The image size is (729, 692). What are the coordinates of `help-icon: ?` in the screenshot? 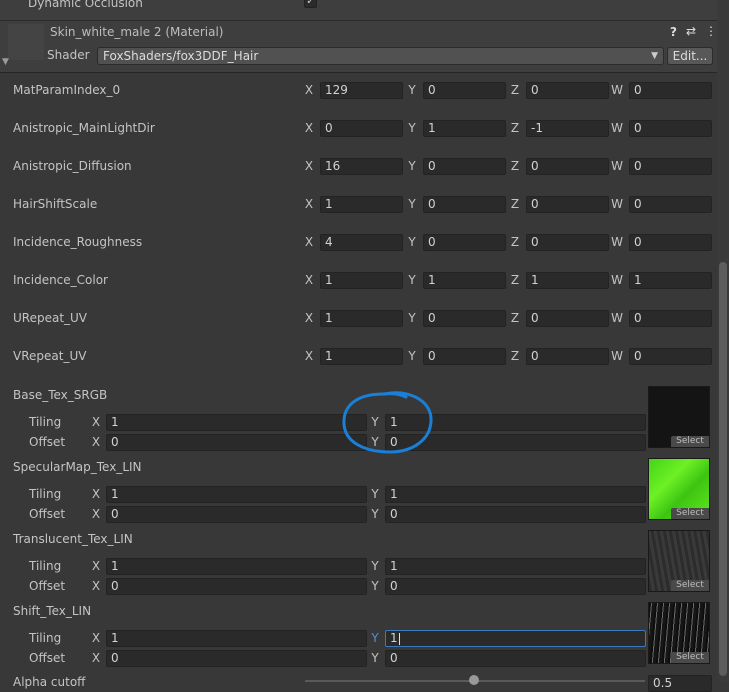 It's located at (673, 32).